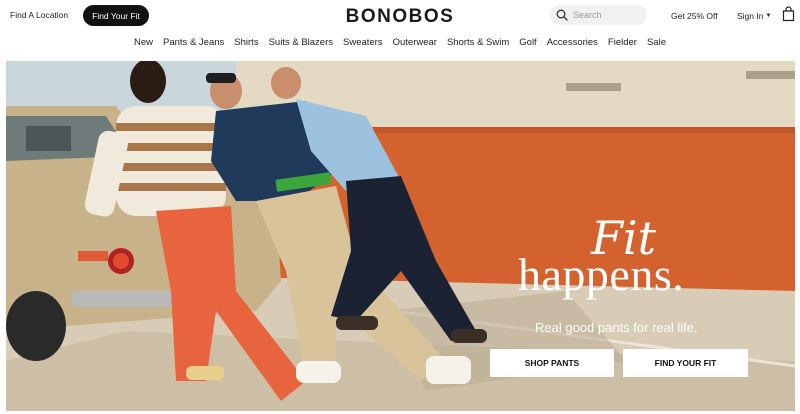 Image resolution: width=800 pixels, height=414 pixels. Describe the element at coordinates (685, 363) in the screenshot. I see `find-your-fit-cta-button: FIND YOUR FIT` at that location.